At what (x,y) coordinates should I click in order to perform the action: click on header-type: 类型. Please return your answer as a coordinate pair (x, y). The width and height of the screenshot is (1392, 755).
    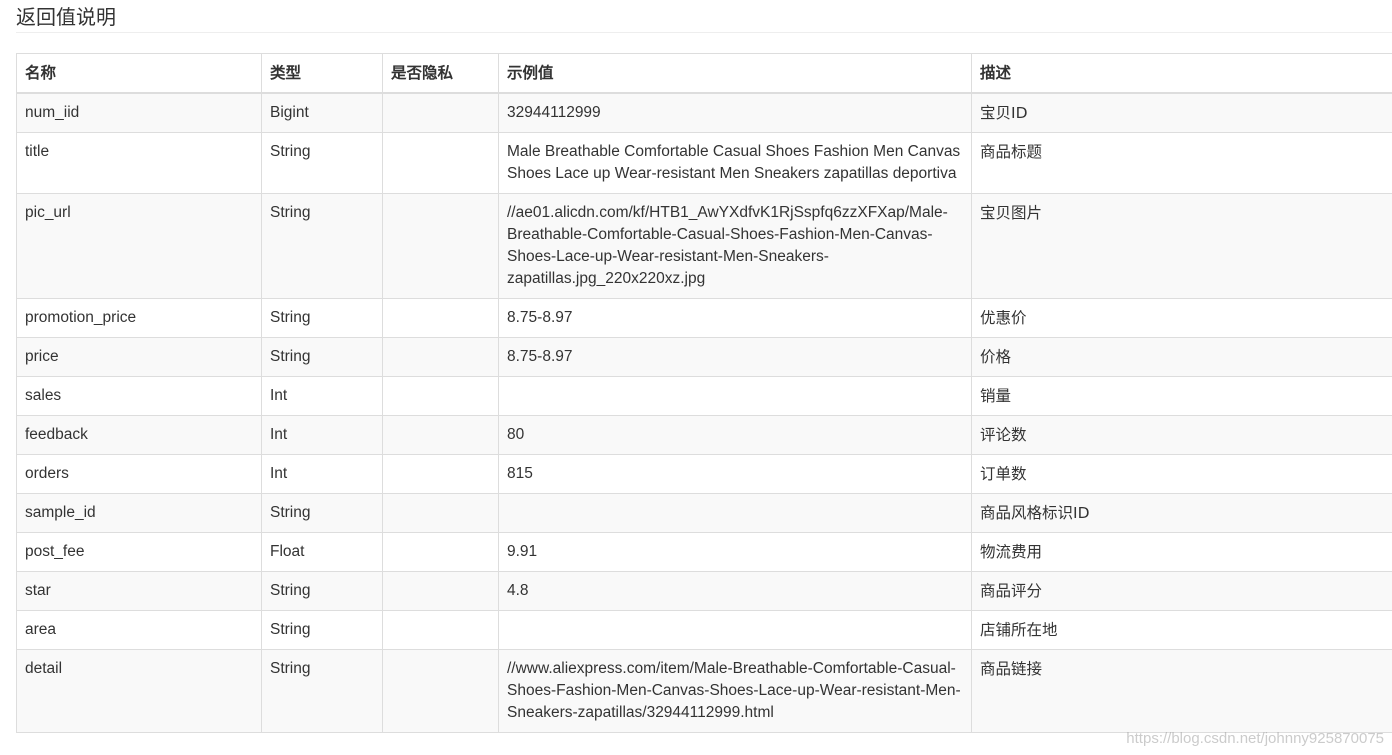
    Looking at the image, I should click on (322, 73).